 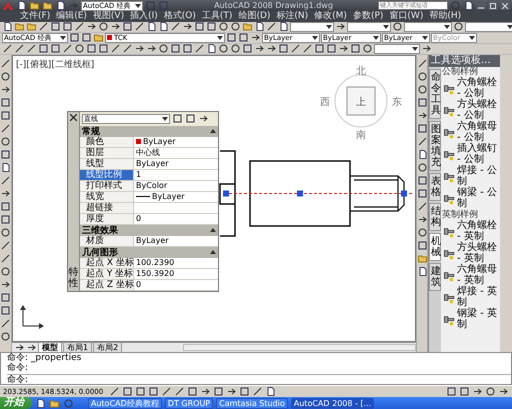 I want to click on viewport-label: [-][俯视][二维线框], so click(x=55, y=64).